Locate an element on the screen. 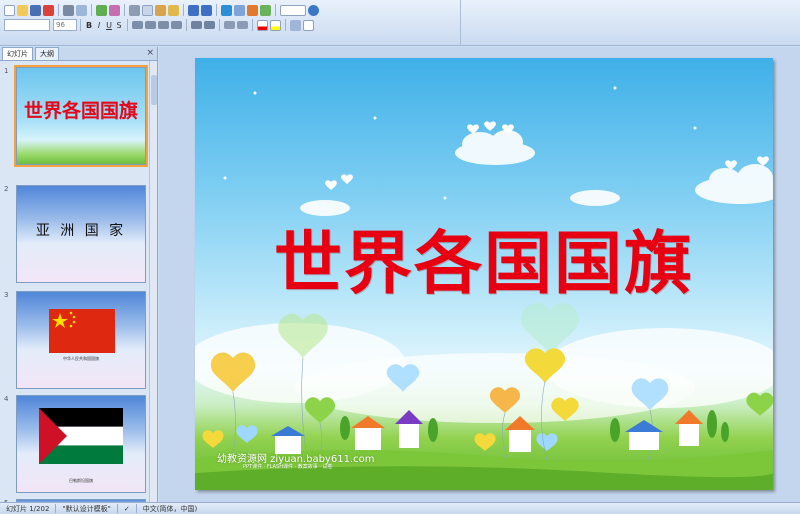  bold-icon: B is located at coordinates (89, 25).